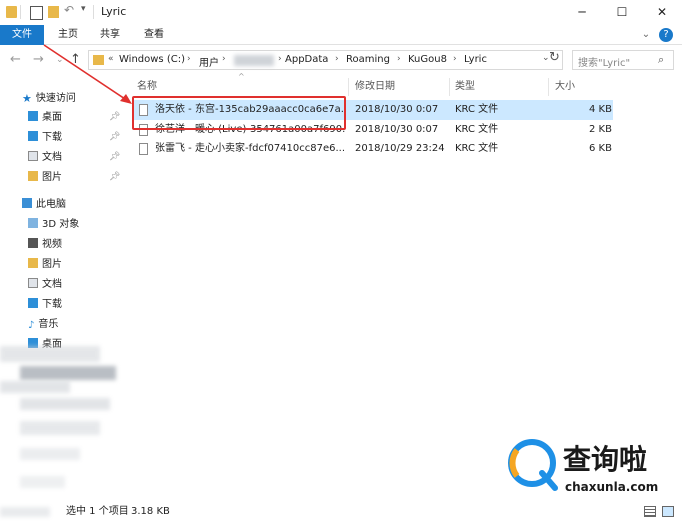  Describe the element at coordinates (612, 487) in the screenshot. I see `watermark-domain: chaxunla.com` at that location.